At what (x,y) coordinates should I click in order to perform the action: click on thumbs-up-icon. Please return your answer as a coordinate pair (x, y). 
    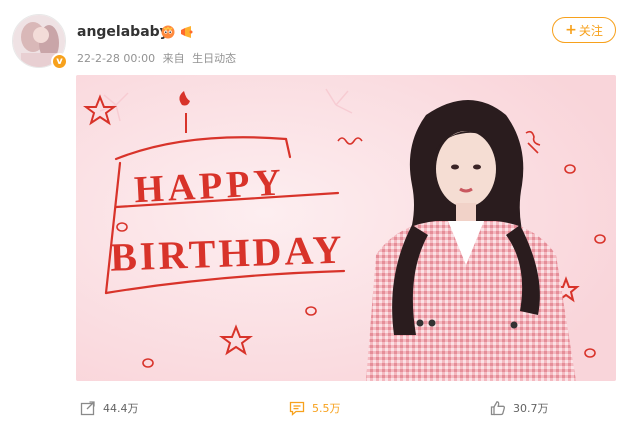
    Looking at the image, I should click on (498, 408).